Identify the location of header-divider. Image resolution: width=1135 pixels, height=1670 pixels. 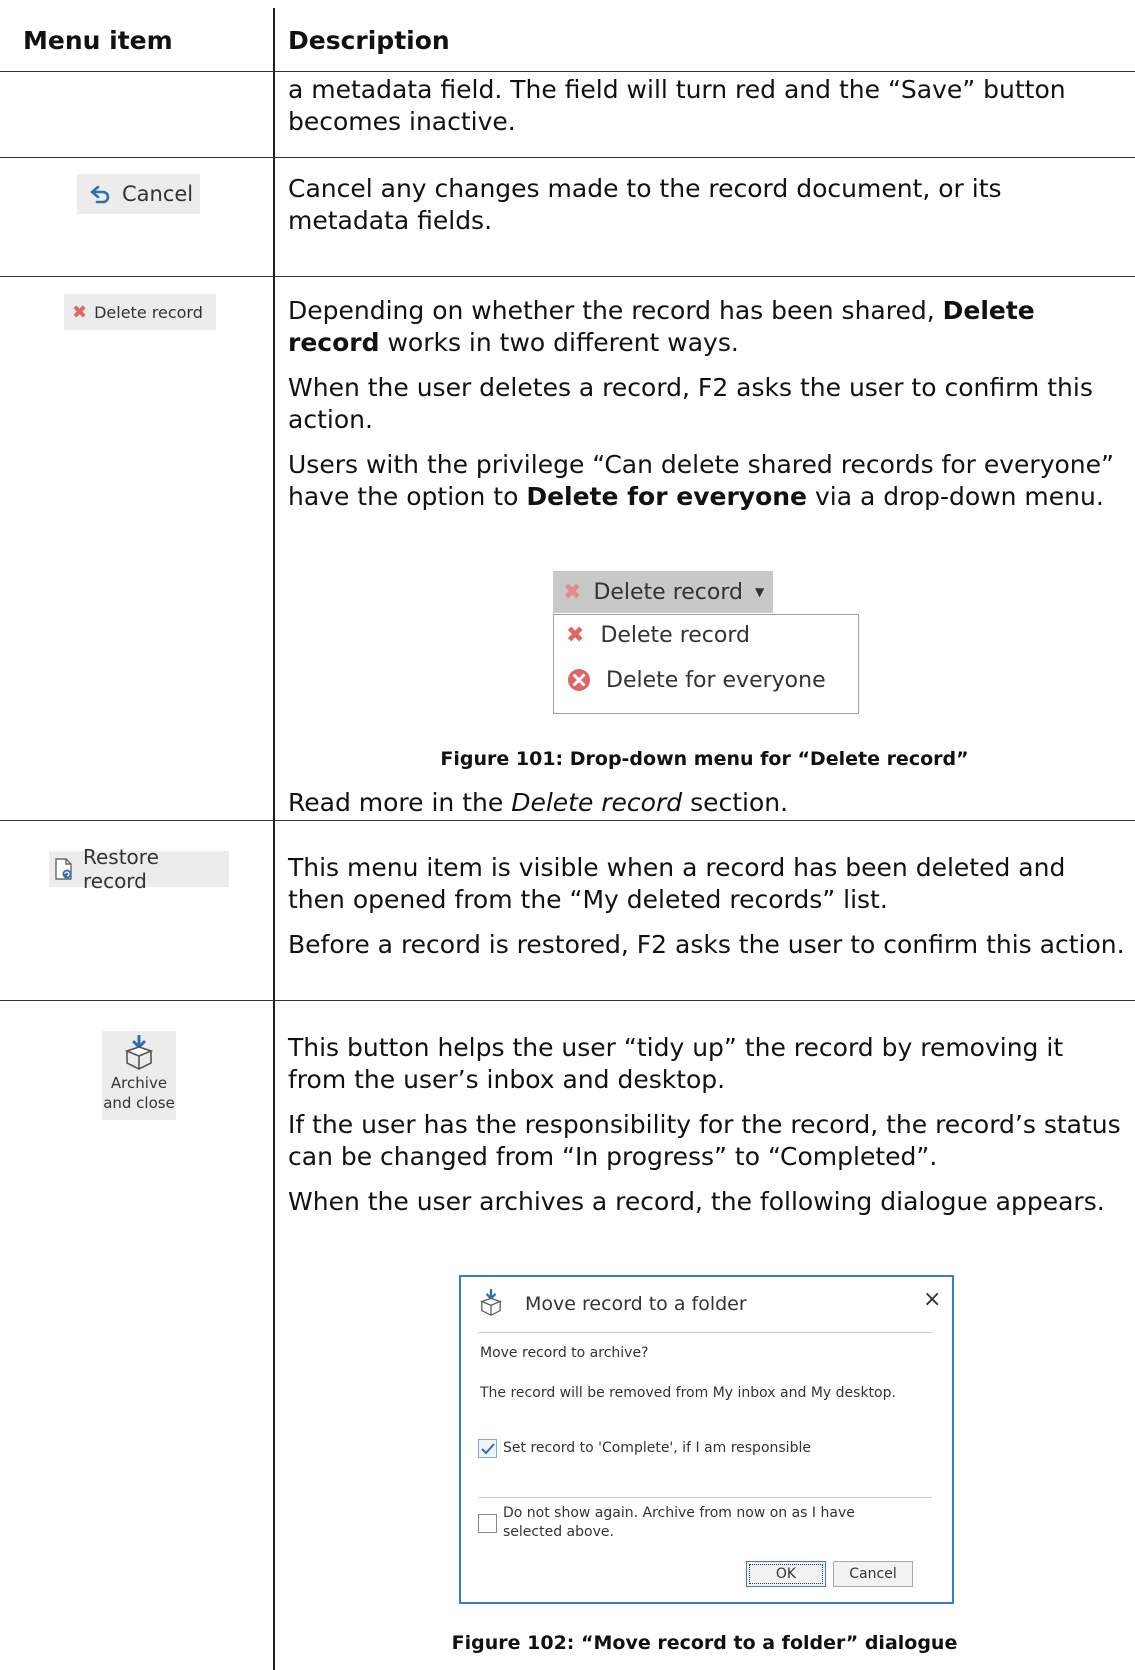
(567, 71).